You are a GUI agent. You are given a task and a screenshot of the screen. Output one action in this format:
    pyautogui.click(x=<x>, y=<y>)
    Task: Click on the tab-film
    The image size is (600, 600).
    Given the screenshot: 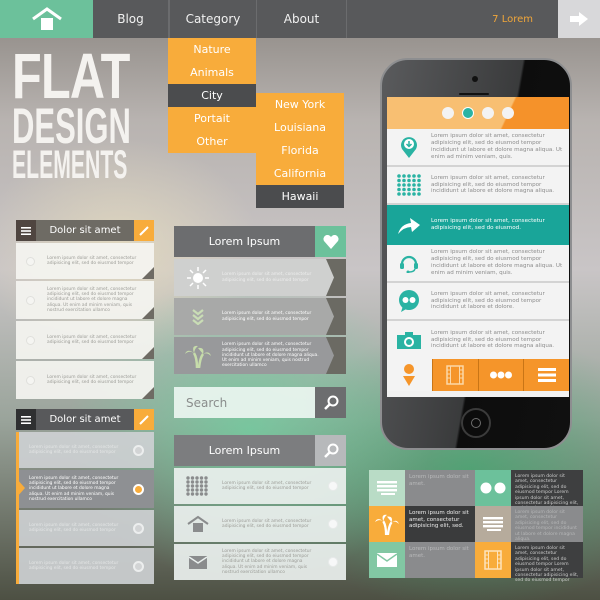 What is the action you would take?
    pyautogui.click(x=454, y=375)
    